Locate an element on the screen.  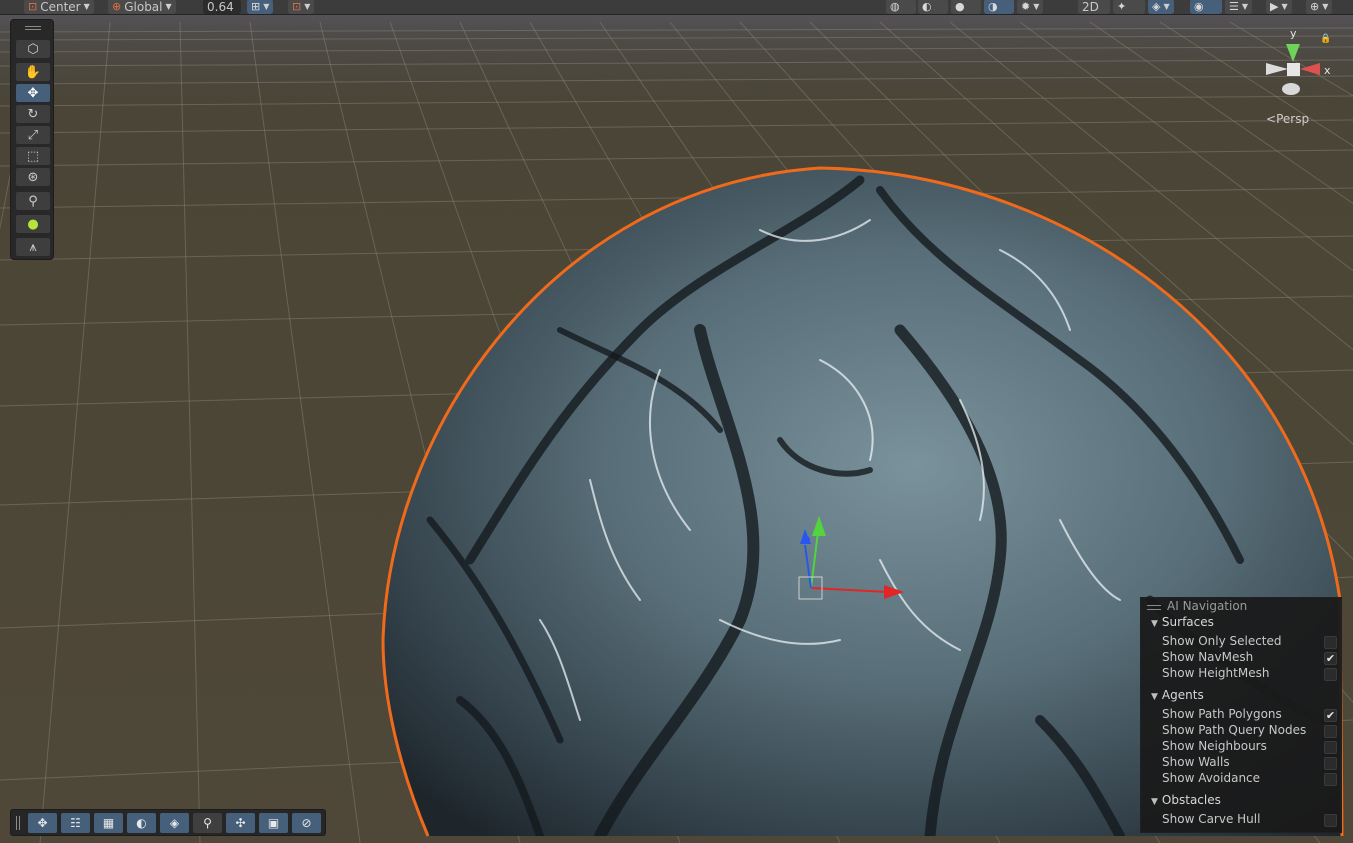
camera-overlay-button: ▣ is located at coordinates (273, 823).